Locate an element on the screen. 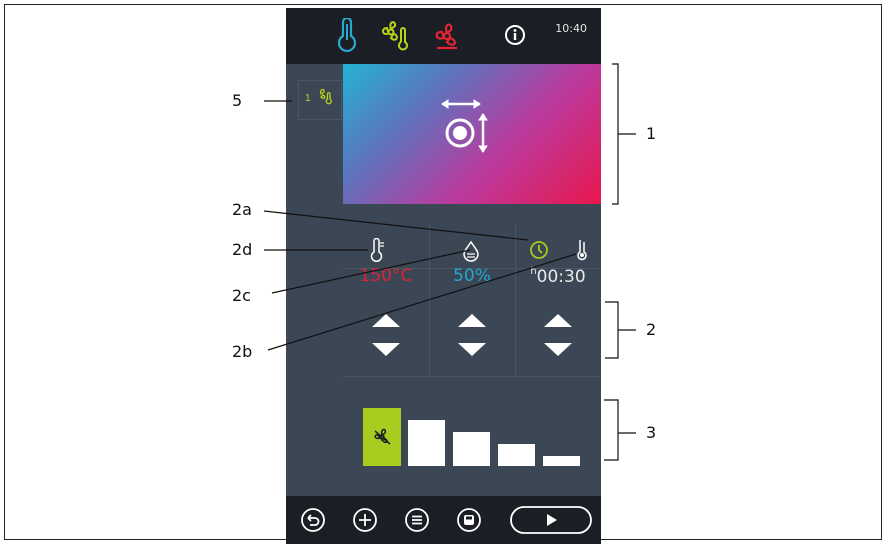  menu-icon is located at coordinates (417, 522).